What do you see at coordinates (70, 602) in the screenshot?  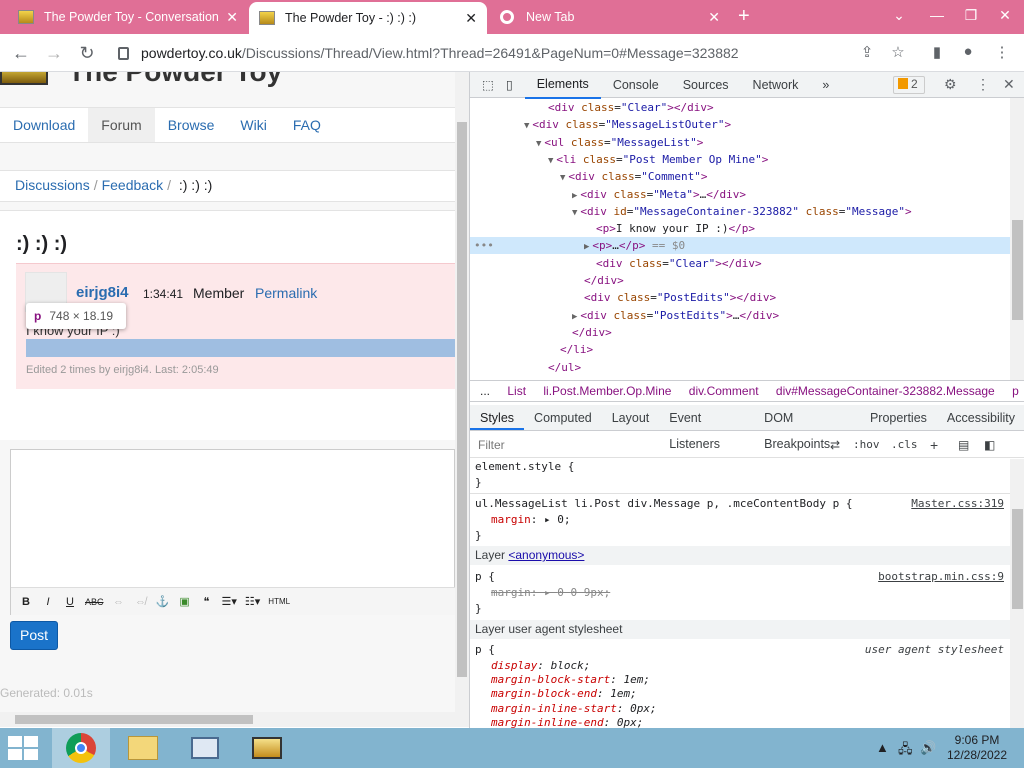 I see `underline-button: U` at bounding box center [70, 602].